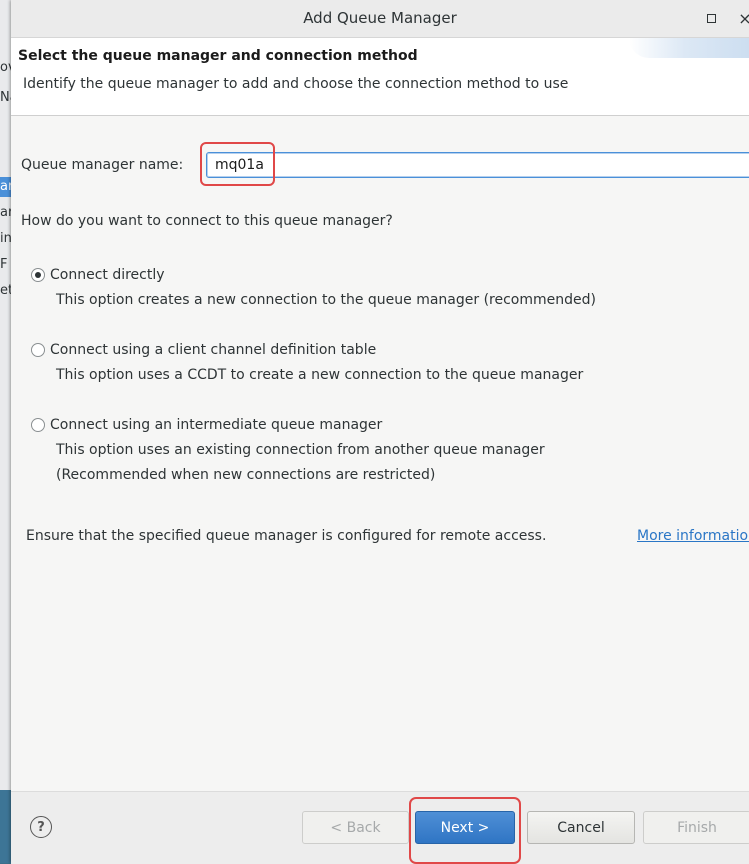 The height and width of the screenshot is (864, 749). I want to click on help-icon: ?, so click(41, 827).